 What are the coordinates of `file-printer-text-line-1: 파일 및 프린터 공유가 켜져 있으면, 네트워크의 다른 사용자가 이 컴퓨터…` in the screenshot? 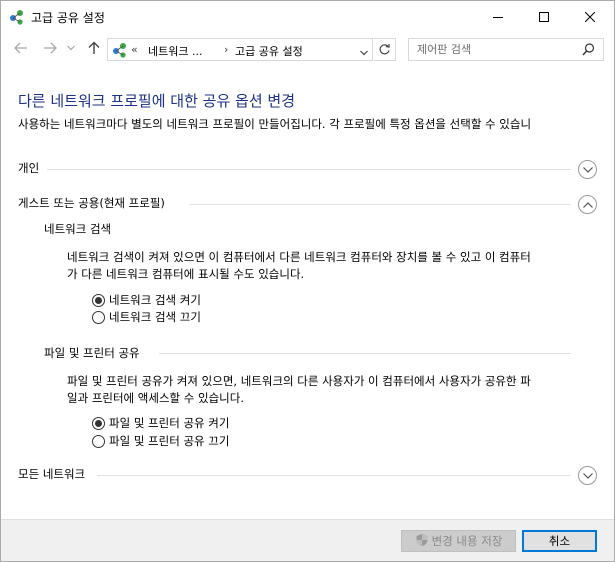 It's located at (299, 381).